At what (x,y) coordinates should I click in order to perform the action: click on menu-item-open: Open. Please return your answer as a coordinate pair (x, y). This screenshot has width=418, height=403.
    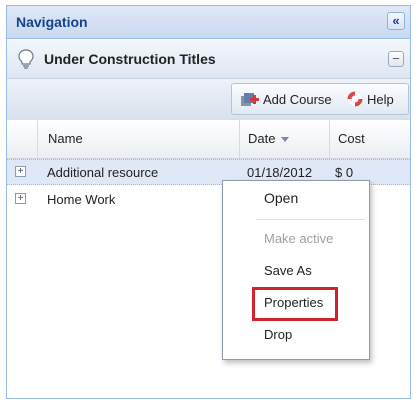
    Looking at the image, I should click on (296, 198).